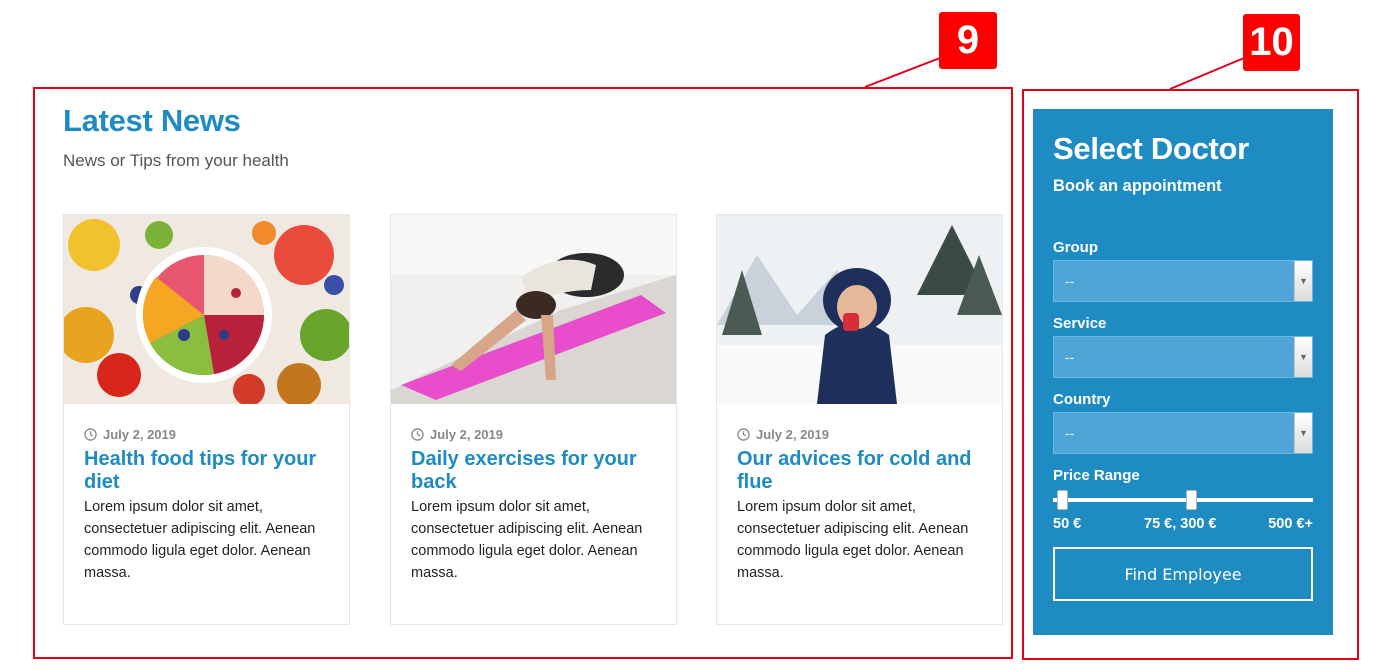  What do you see at coordinates (859, 309) in the screenshot?
I see `winter-snow-image` at bounding box center [859, 309].